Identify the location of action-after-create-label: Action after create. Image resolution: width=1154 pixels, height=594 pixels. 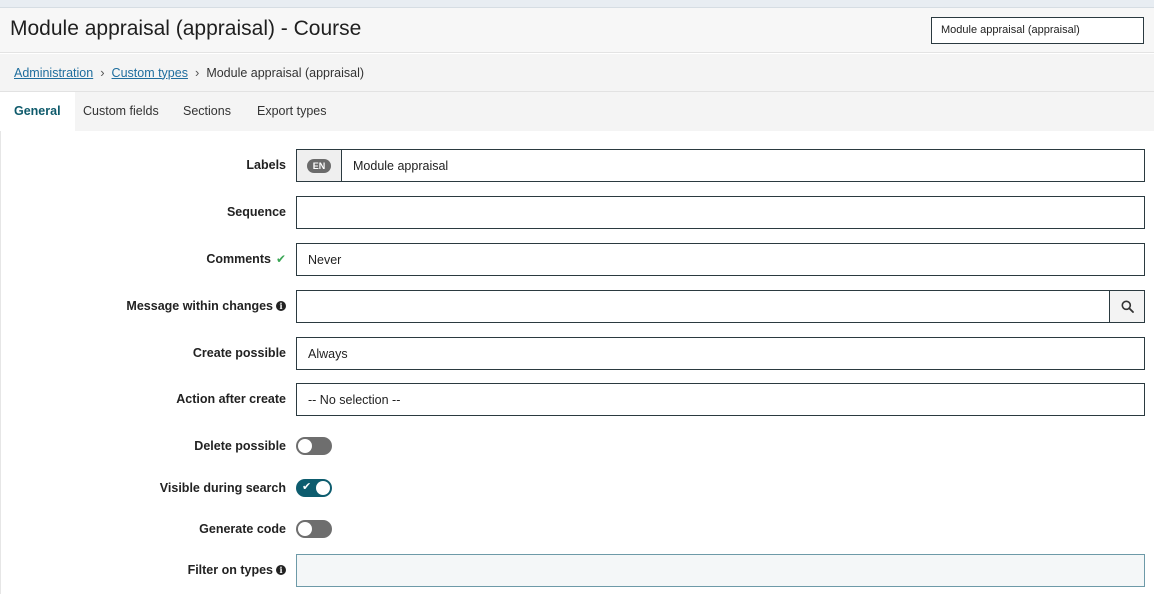
(231, 399).